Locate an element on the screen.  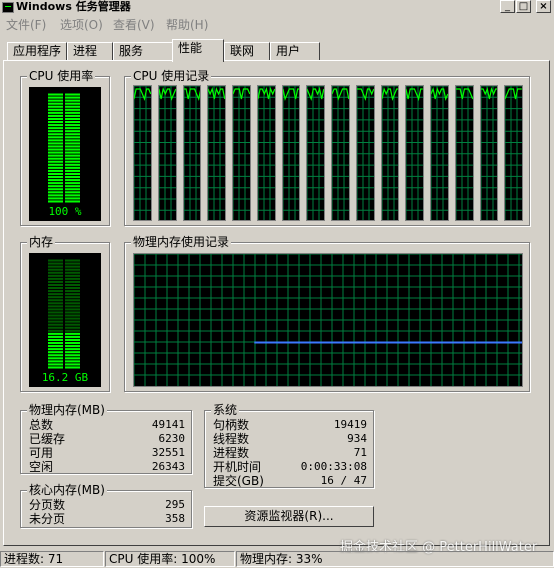
menu-file: 文件(F) is located at coordinates (26, 25).